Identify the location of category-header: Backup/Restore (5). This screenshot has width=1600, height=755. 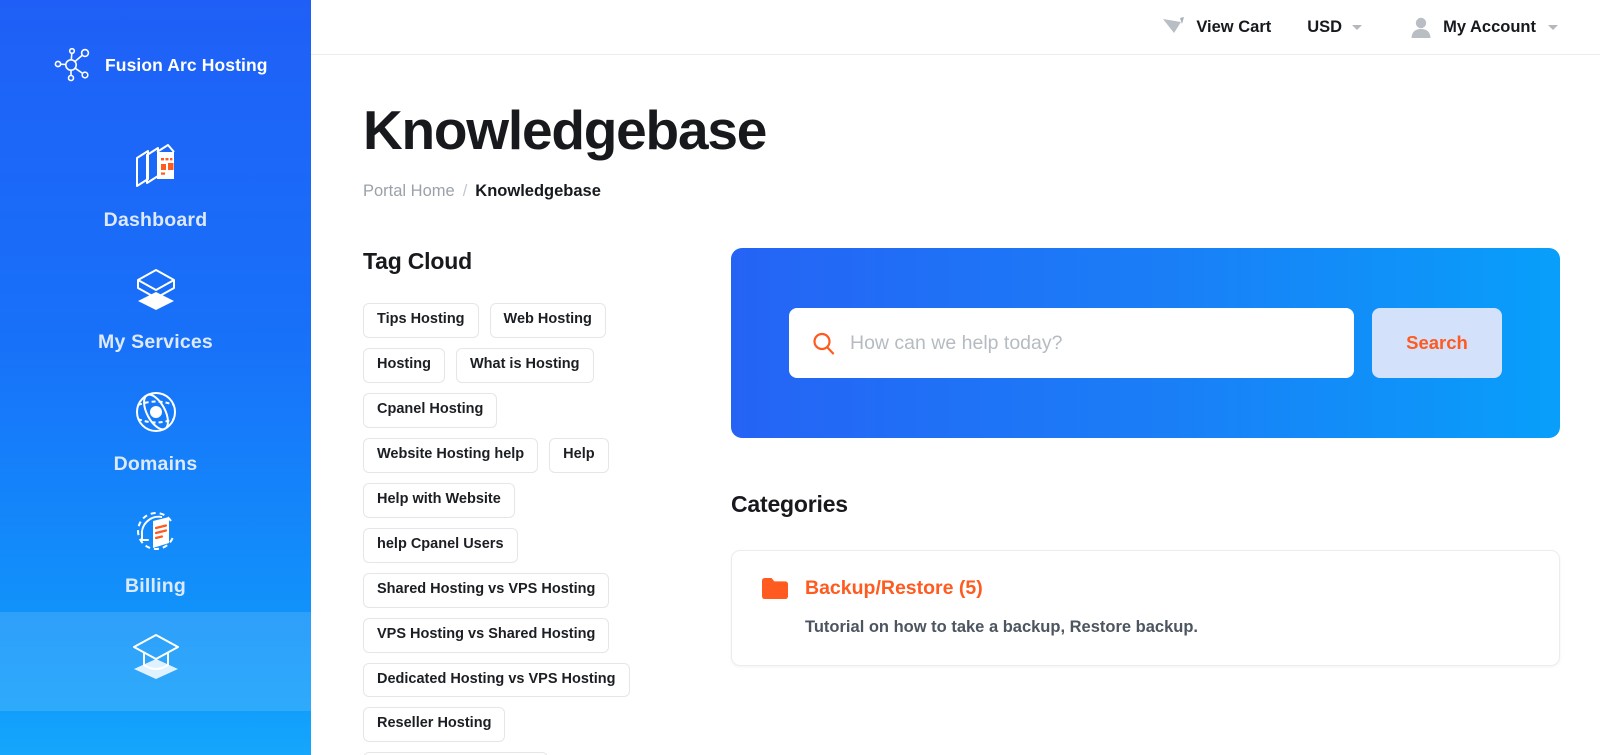
(1145, 588).